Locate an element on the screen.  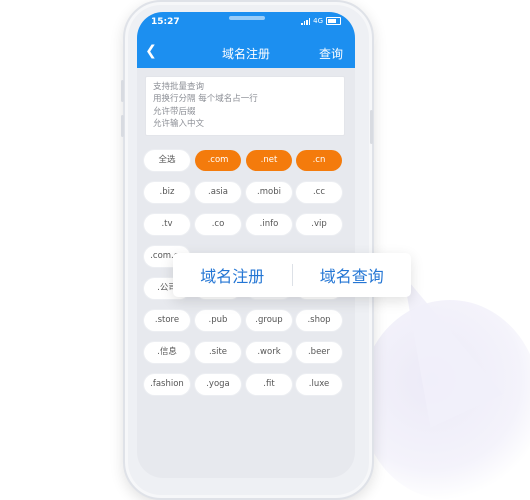
battery-icon is located at coordinates (333, 21).